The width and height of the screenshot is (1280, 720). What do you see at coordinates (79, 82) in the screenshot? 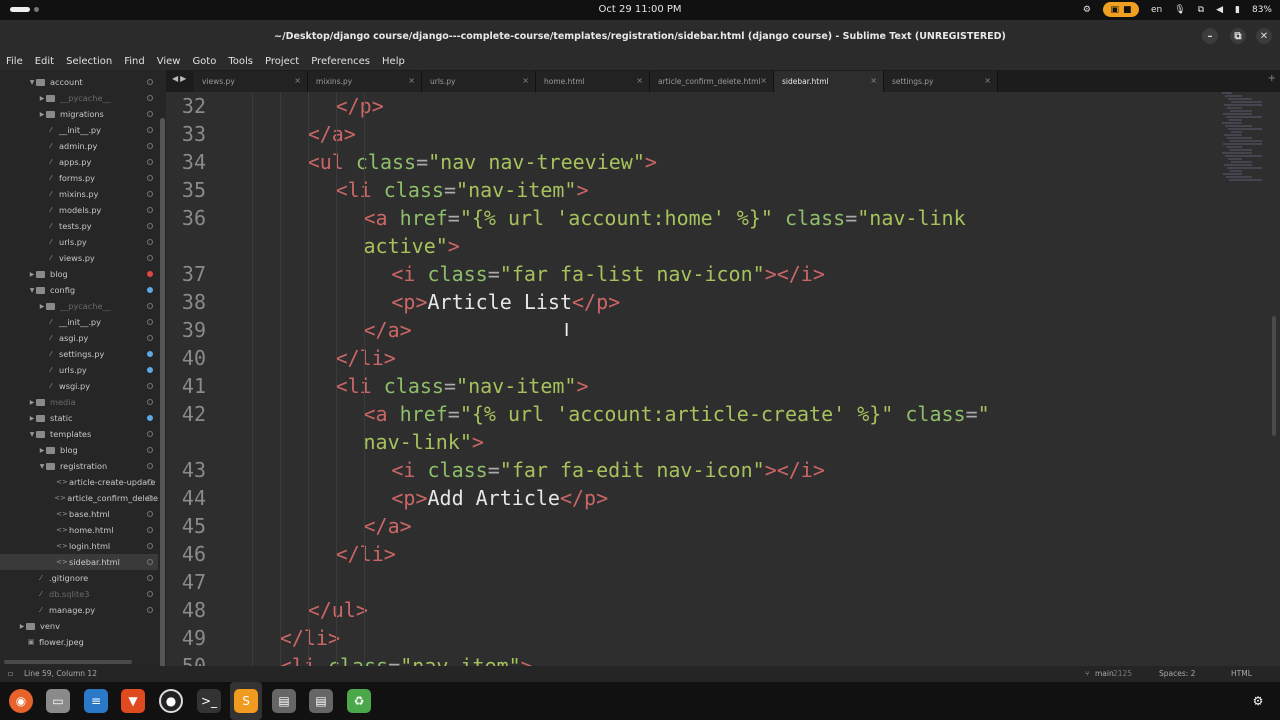
I see `sidebar-item: ▼ account` at bounding box center [79, 82].